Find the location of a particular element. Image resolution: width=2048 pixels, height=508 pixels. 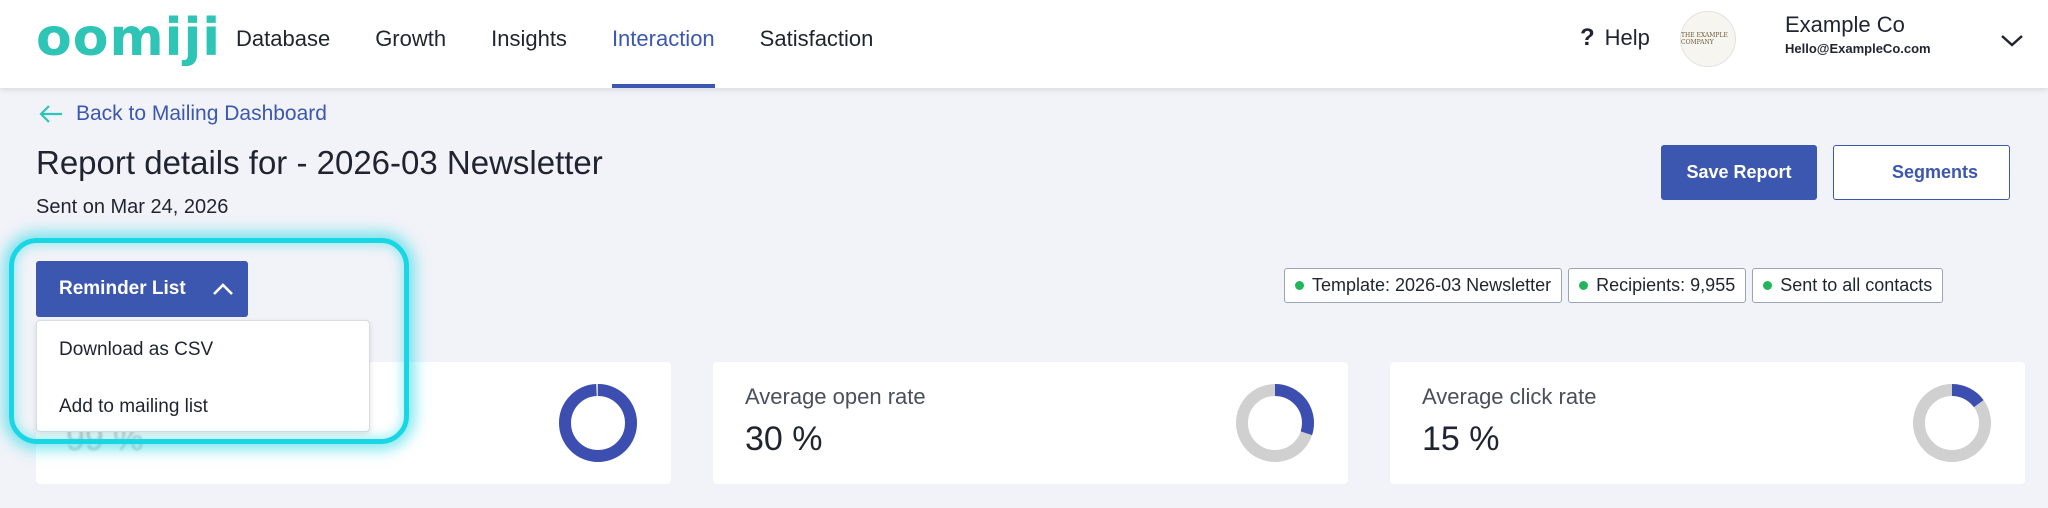

nav-item-database: Database is located at coordinates (283, 44).